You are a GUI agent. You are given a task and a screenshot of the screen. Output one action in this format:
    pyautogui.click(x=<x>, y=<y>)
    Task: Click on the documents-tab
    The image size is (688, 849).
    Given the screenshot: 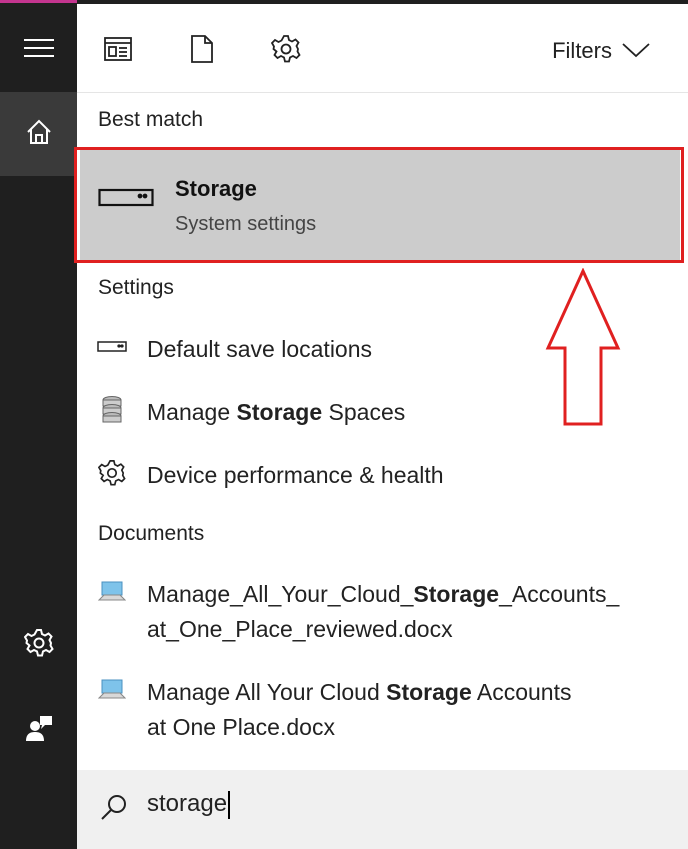 What is the action you would take?
    pyautogui.click(x=202, y=51)
    